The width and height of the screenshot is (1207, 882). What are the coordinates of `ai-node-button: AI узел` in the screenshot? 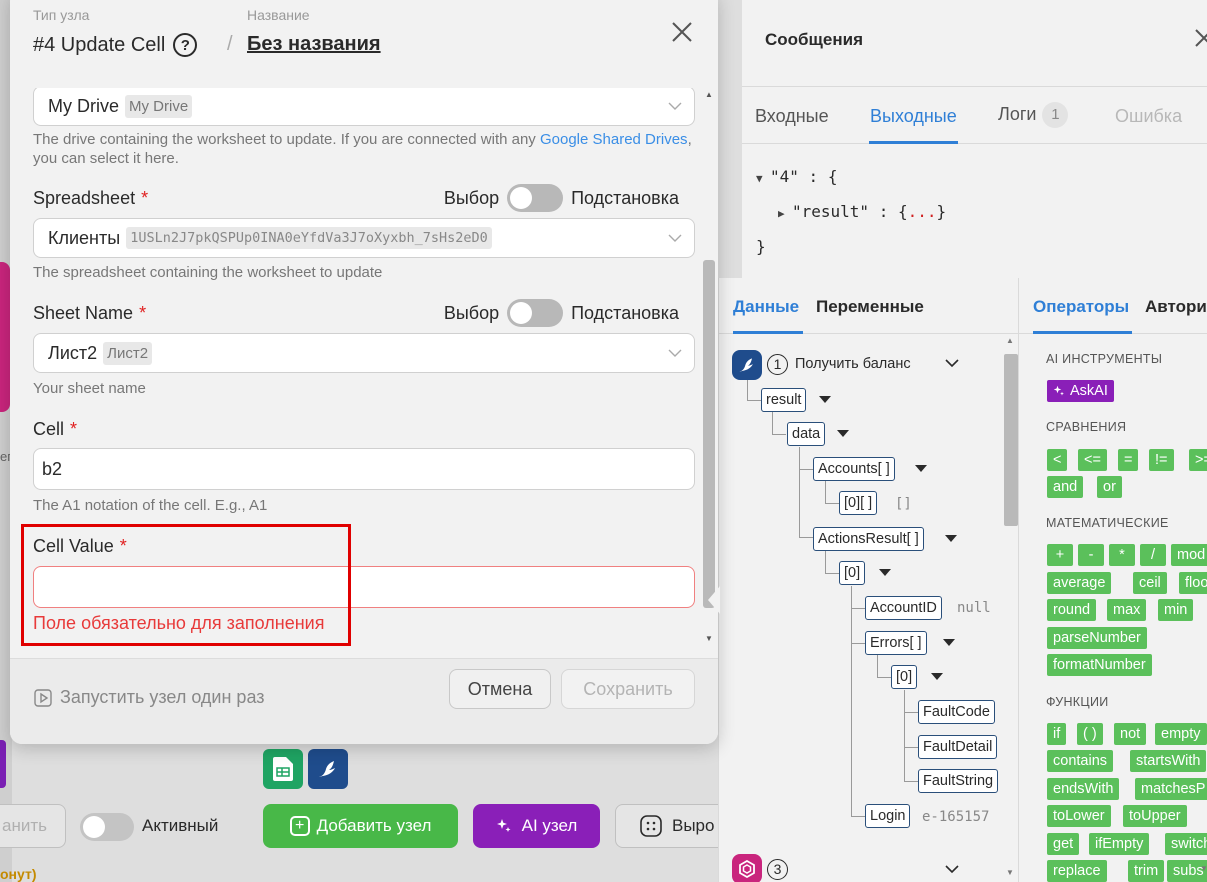 It's located at (536, 826).